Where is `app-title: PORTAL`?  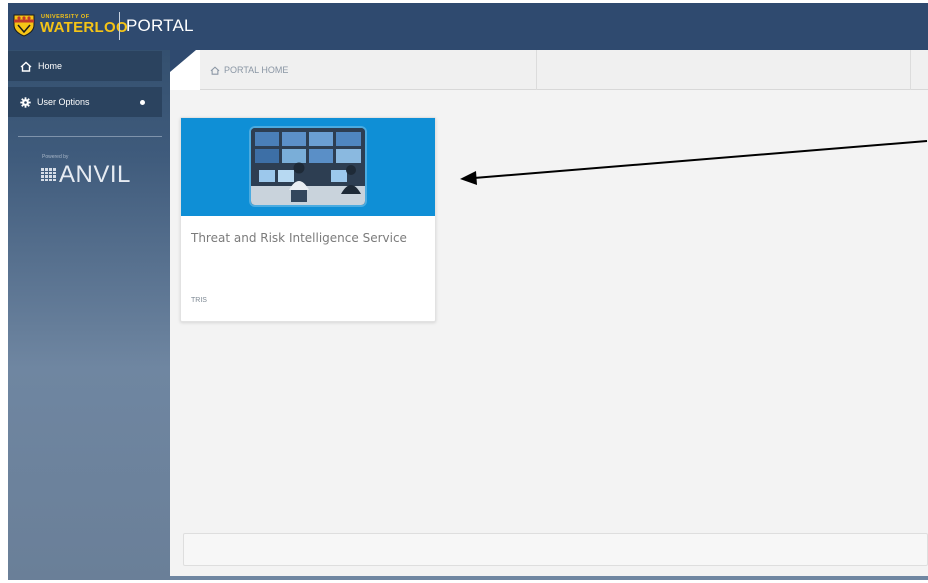 app-title: PORTAL is located at coordinates (160, 26).